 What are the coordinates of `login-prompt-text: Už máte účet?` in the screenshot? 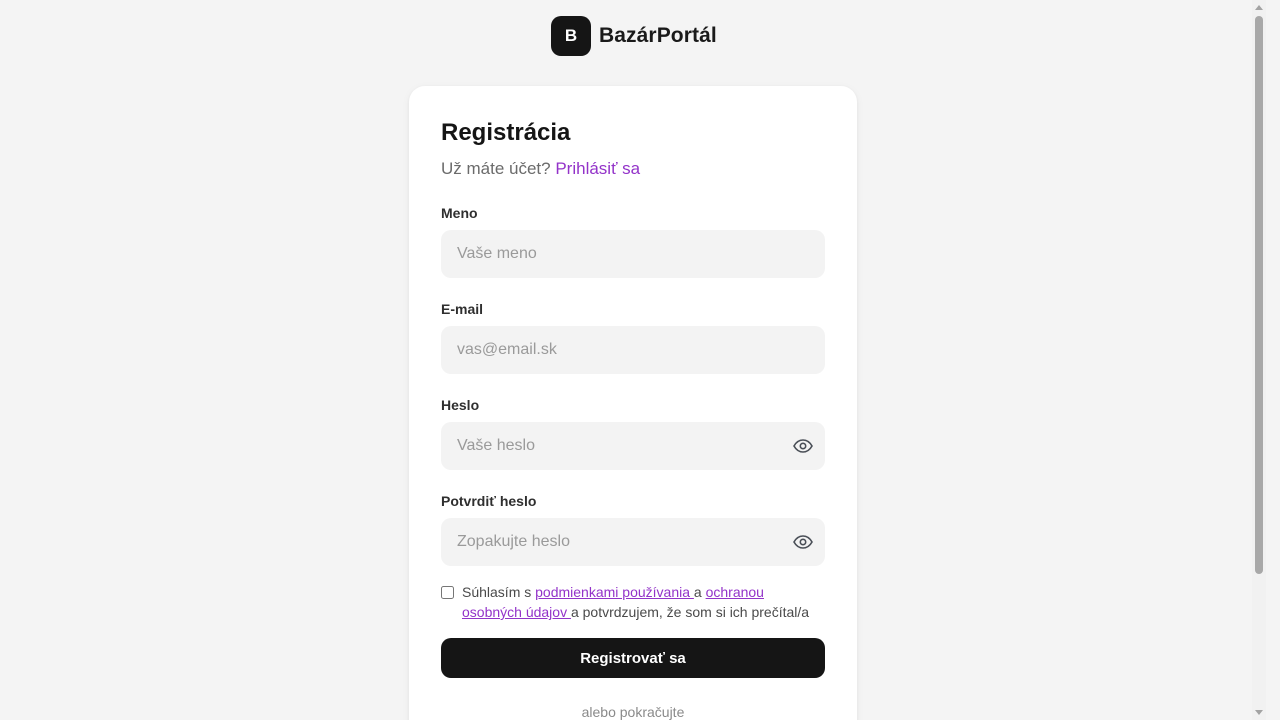 It's located at (496, 168).